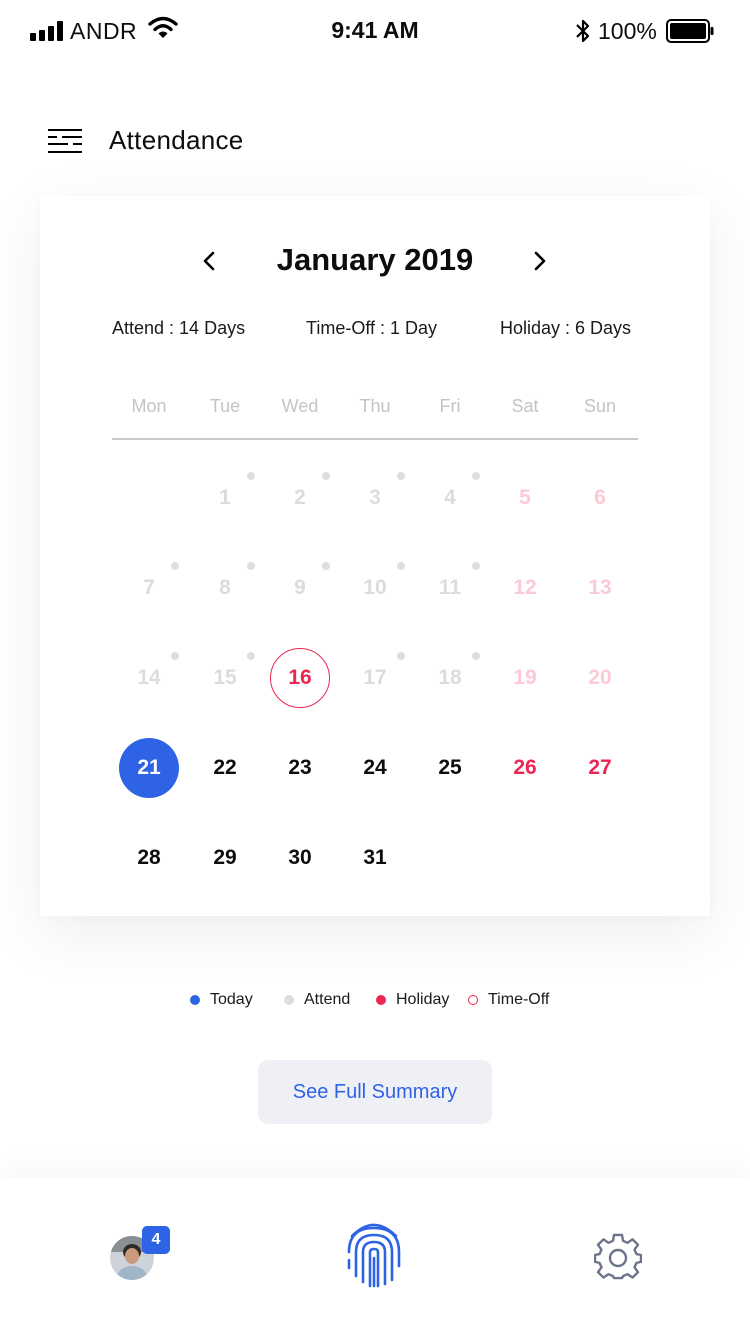 This screenshot has height=1334, width=750. Describe the element at coordinates (600, 678) in the screenshot. I see `calendar-day: 20` at that location.